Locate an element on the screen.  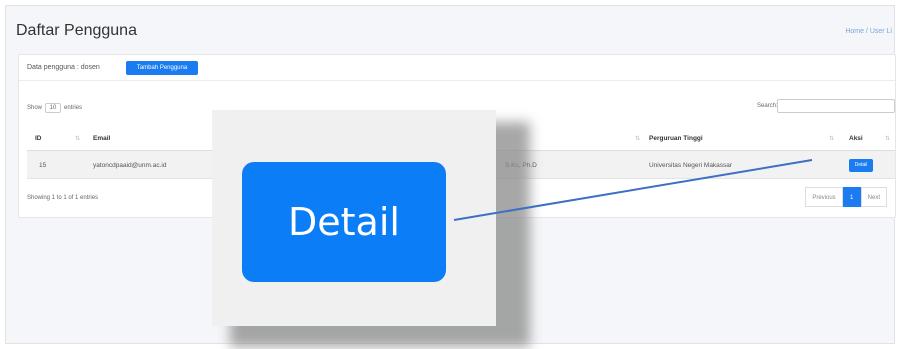
pointer-line is located at coordinates (633, 190).